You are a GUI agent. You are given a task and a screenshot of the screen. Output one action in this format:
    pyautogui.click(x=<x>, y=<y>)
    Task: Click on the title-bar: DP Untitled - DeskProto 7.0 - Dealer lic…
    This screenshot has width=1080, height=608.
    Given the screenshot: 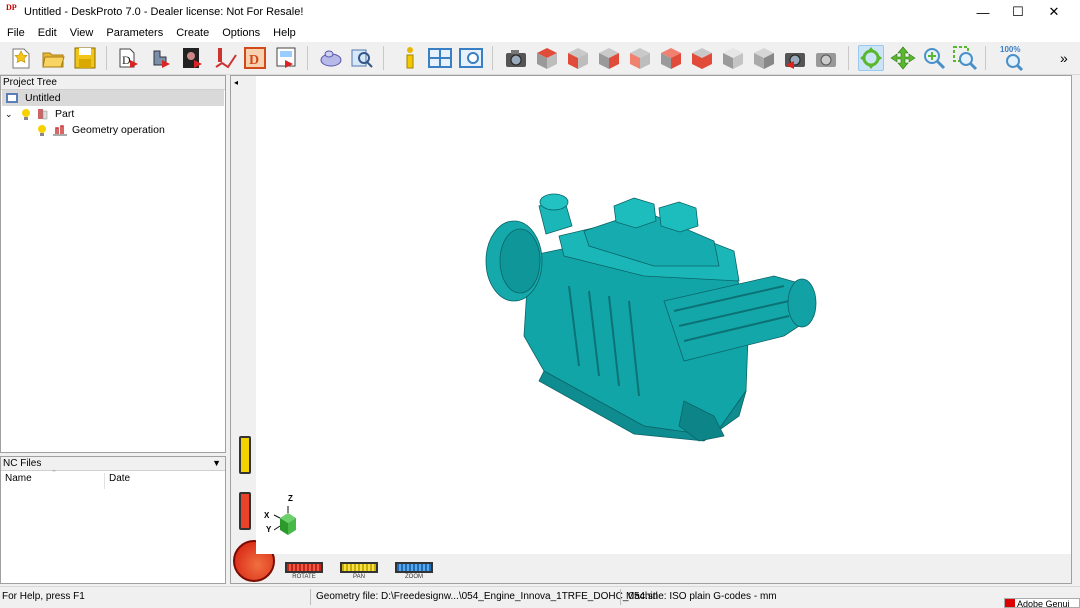 What is the action you would take?
    pyautogui.click(x=540, y=12)
    